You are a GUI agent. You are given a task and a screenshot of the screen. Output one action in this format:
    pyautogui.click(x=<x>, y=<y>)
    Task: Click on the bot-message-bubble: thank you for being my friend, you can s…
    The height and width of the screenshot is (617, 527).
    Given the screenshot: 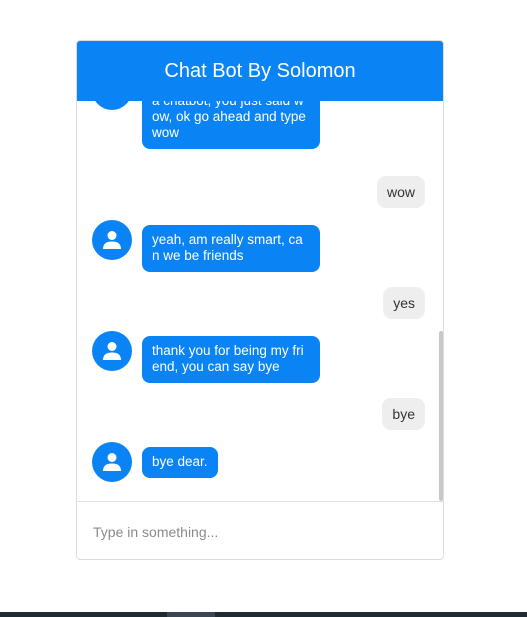 What is the action you would take?
    pyautogui.click(x=231, y=359)
    